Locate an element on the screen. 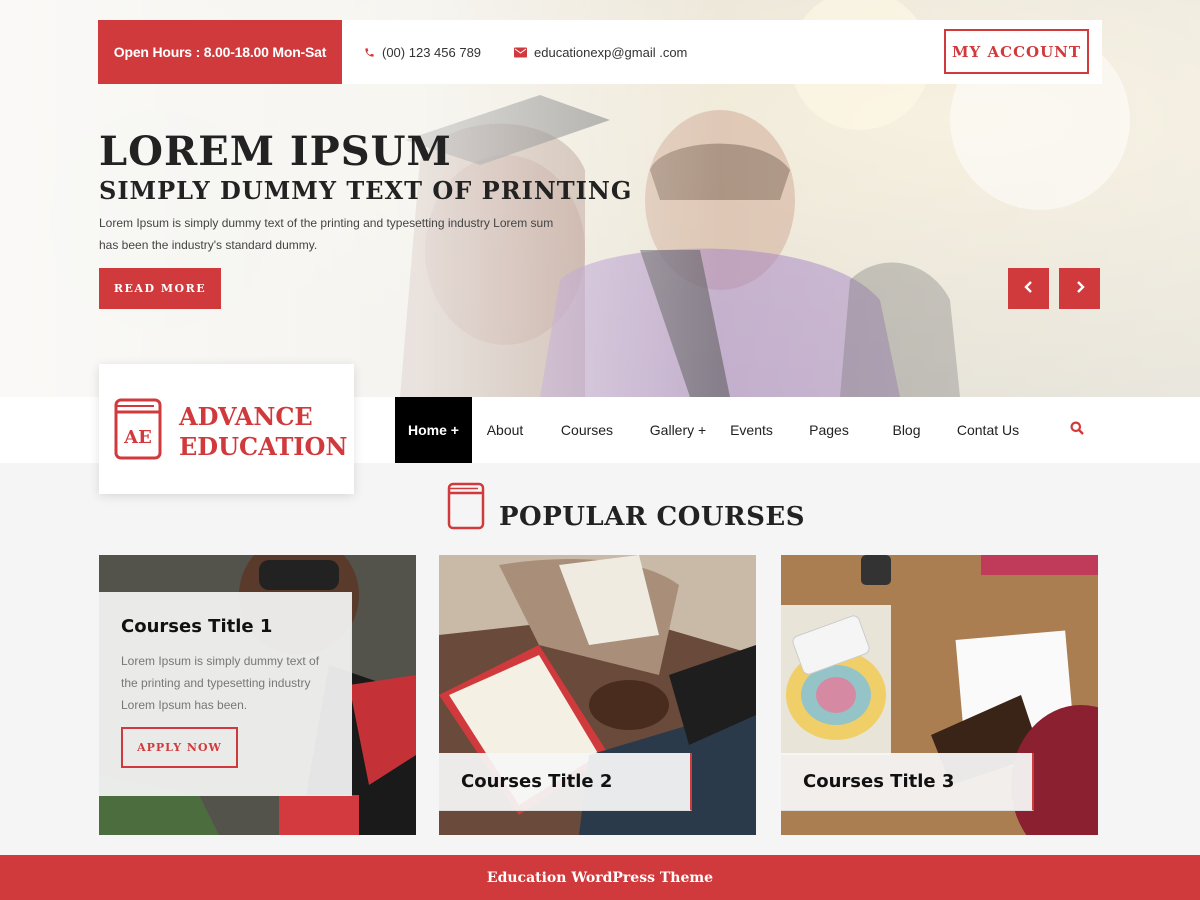  nav-events: Events is located at coordinates (751, 430).